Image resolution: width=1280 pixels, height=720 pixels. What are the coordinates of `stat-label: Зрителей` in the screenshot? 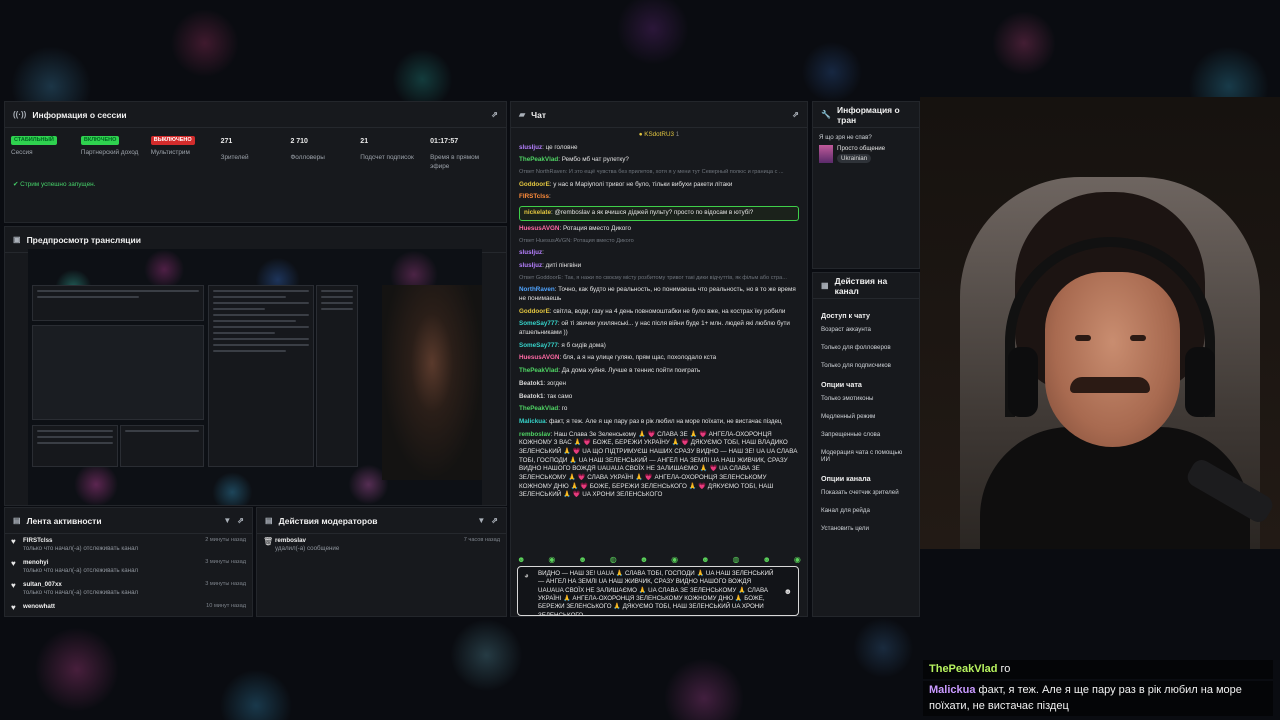 It's located at (234, 158).